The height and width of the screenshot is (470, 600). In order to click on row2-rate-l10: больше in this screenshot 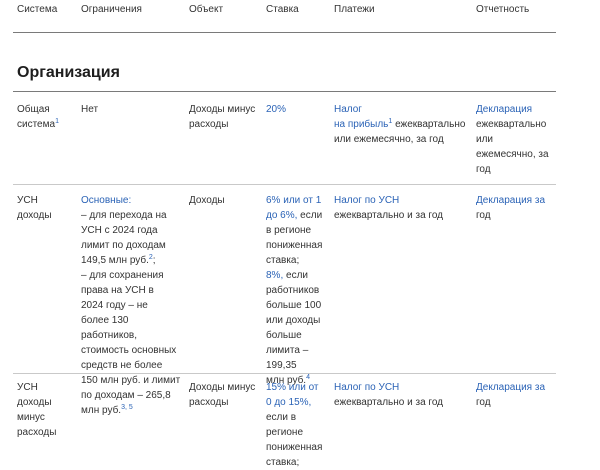, I will do `click(284, 335)`.